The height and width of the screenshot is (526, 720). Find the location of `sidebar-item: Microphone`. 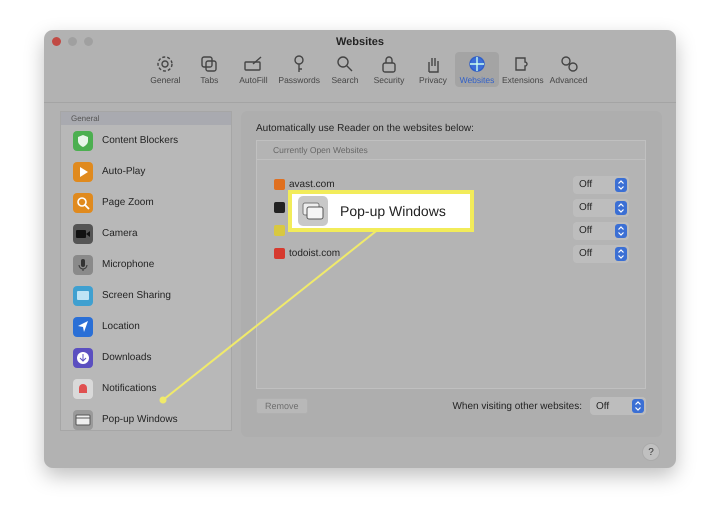

sidebar-item: Microphone is located at coordinates (146, 264).